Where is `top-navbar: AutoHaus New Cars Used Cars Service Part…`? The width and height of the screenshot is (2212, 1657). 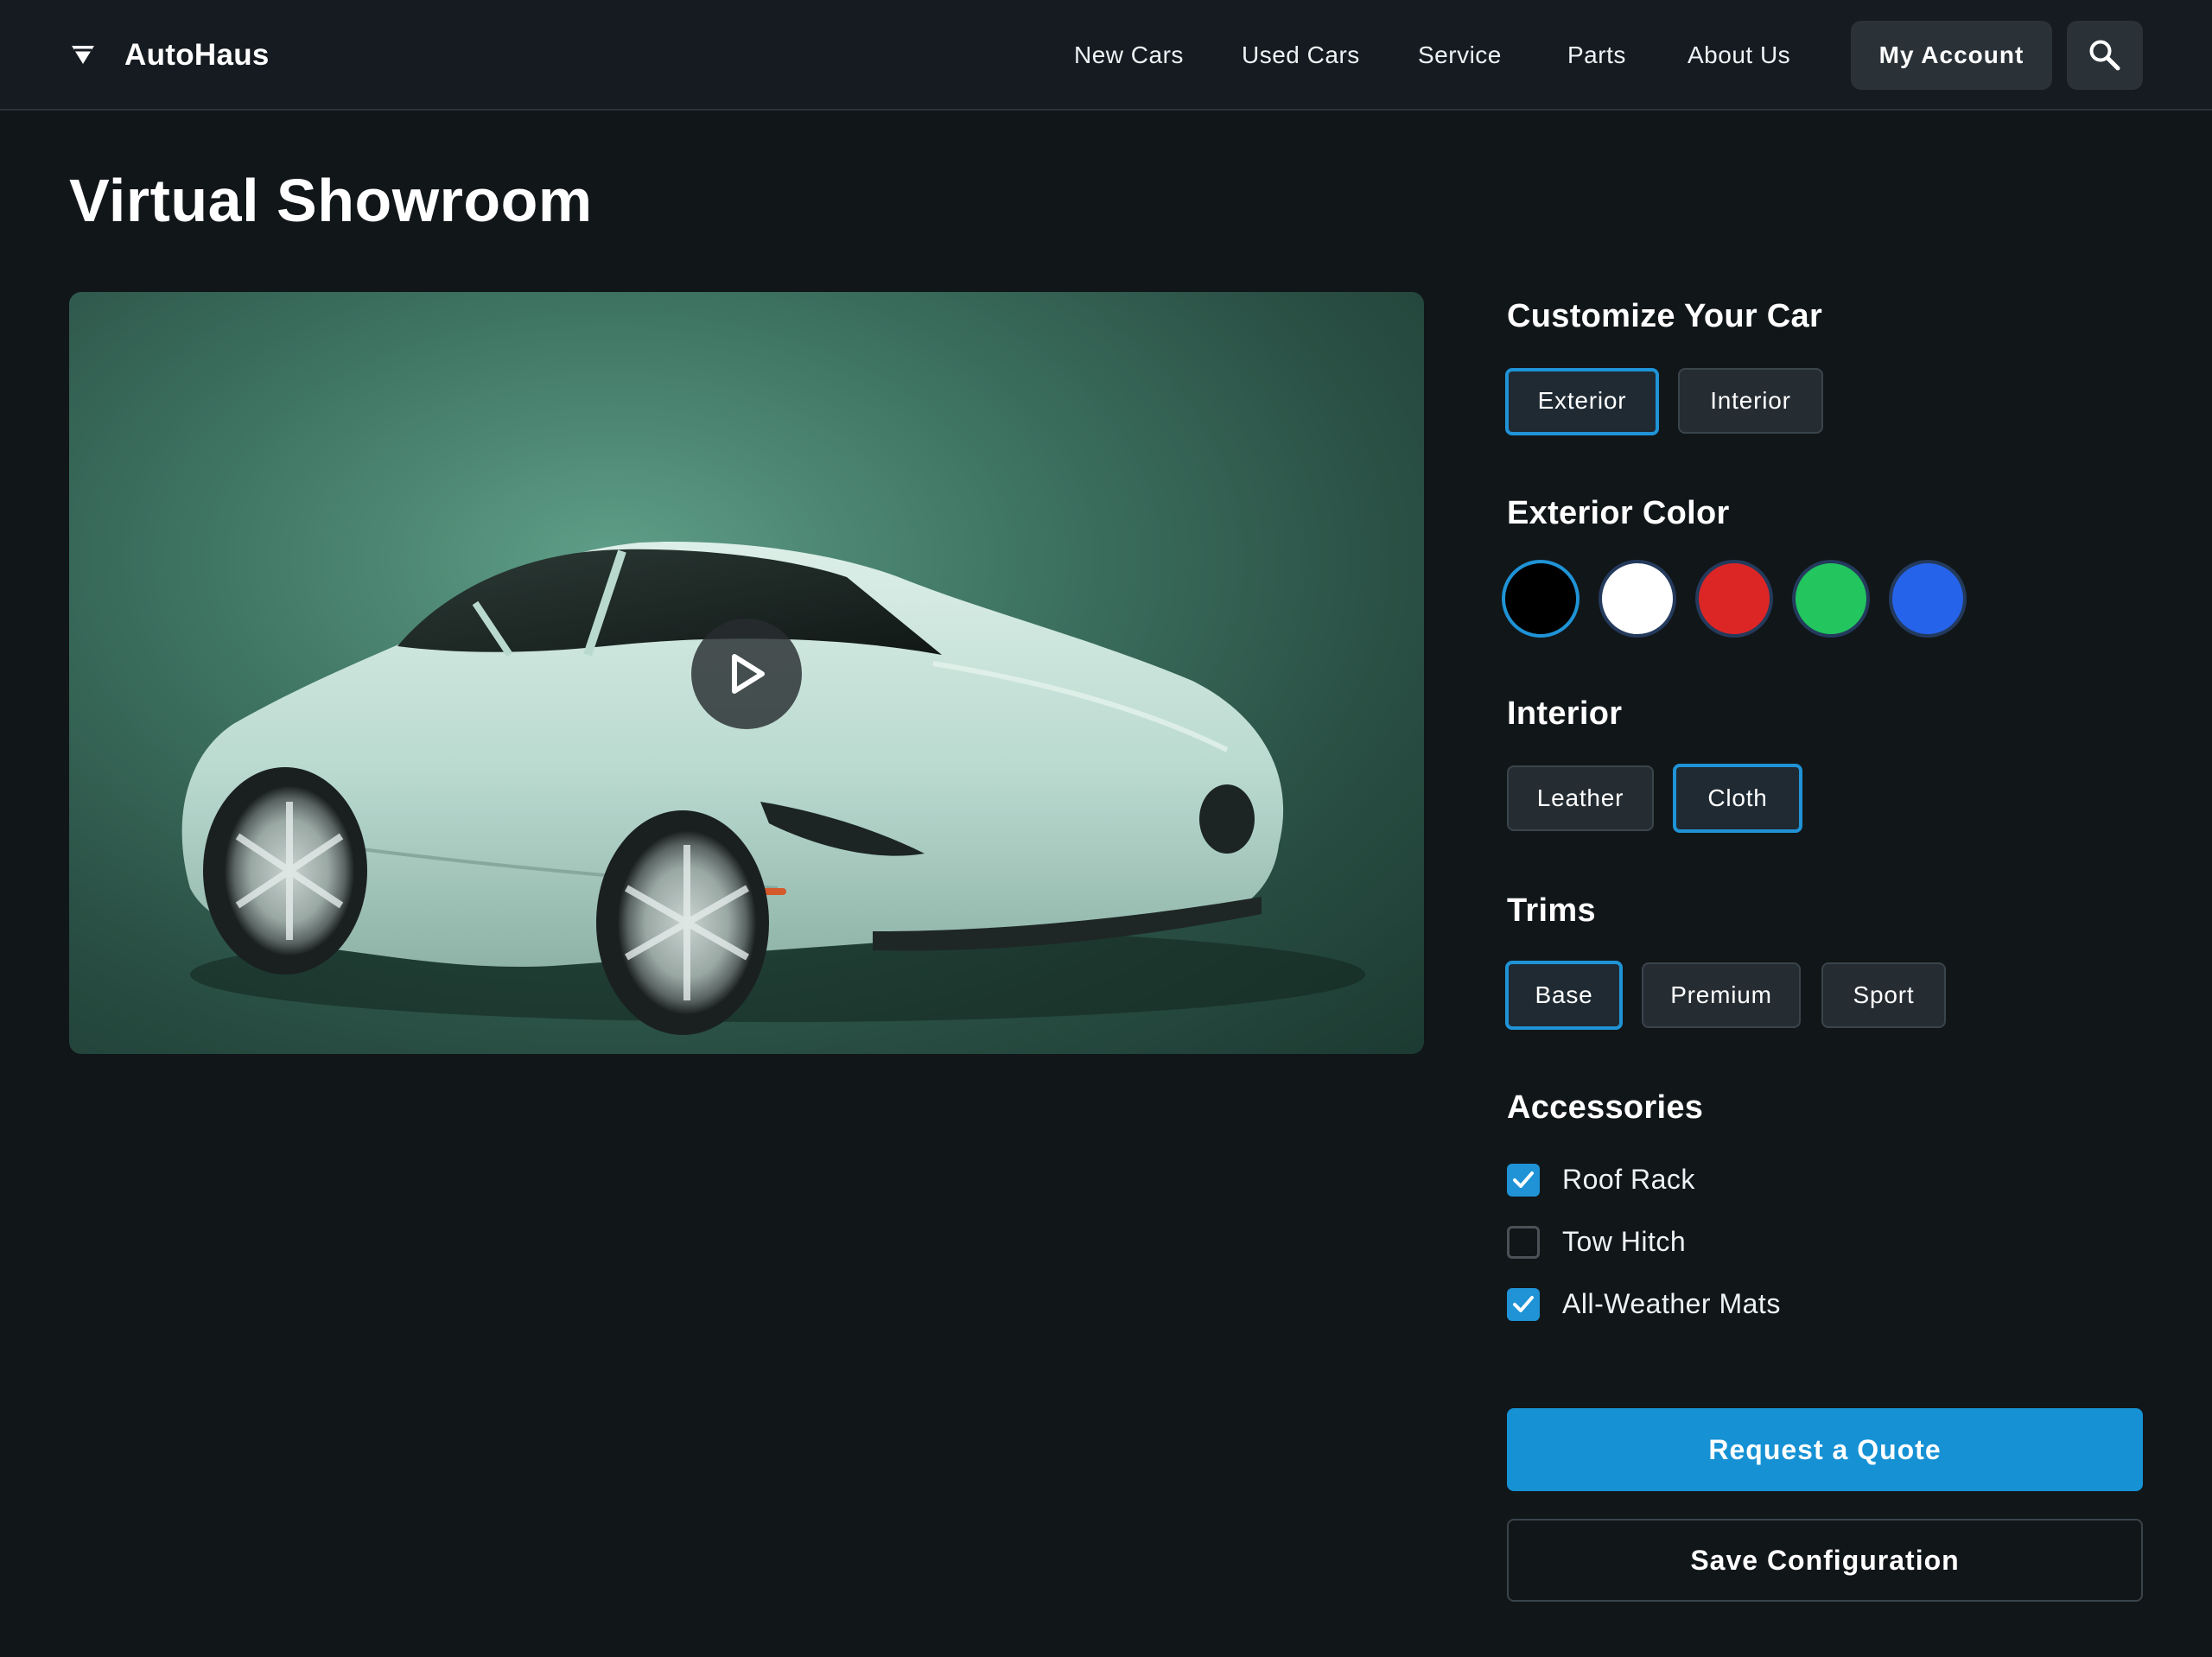 top-navbar: AutoHaus New Cars Used Cars Service Part… is located at coordinates (1106, 55).